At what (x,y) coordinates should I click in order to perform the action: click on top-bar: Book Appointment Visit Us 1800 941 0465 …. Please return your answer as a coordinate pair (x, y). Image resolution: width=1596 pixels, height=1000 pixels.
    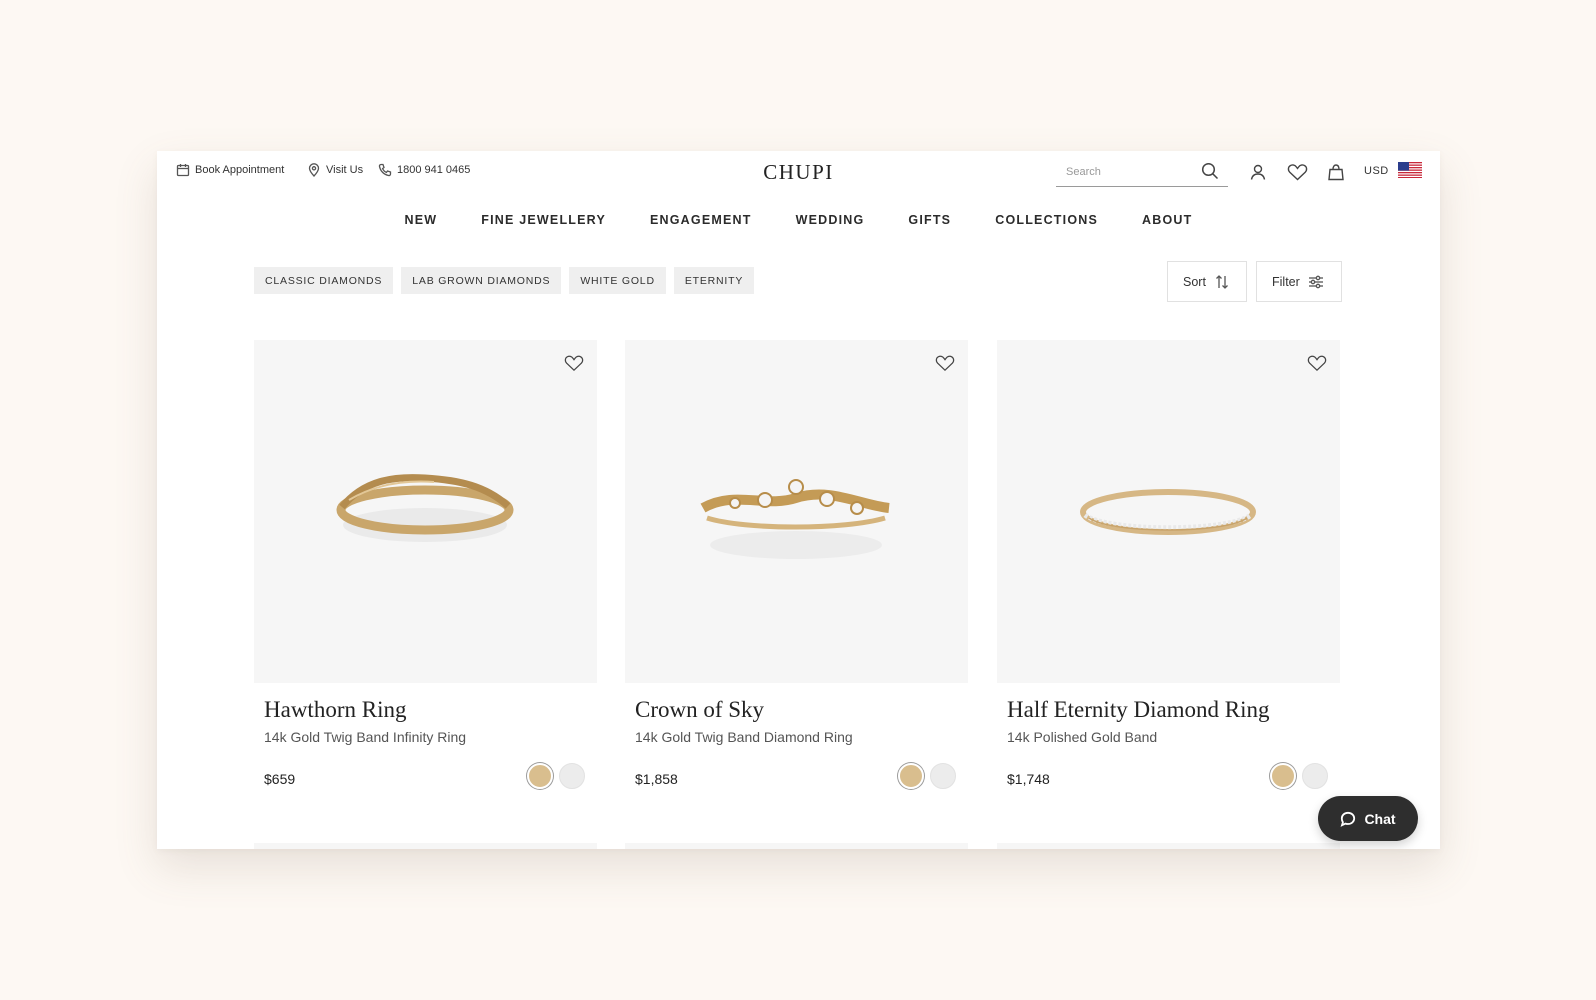
    Looking at the image, I should click on (798, 171).